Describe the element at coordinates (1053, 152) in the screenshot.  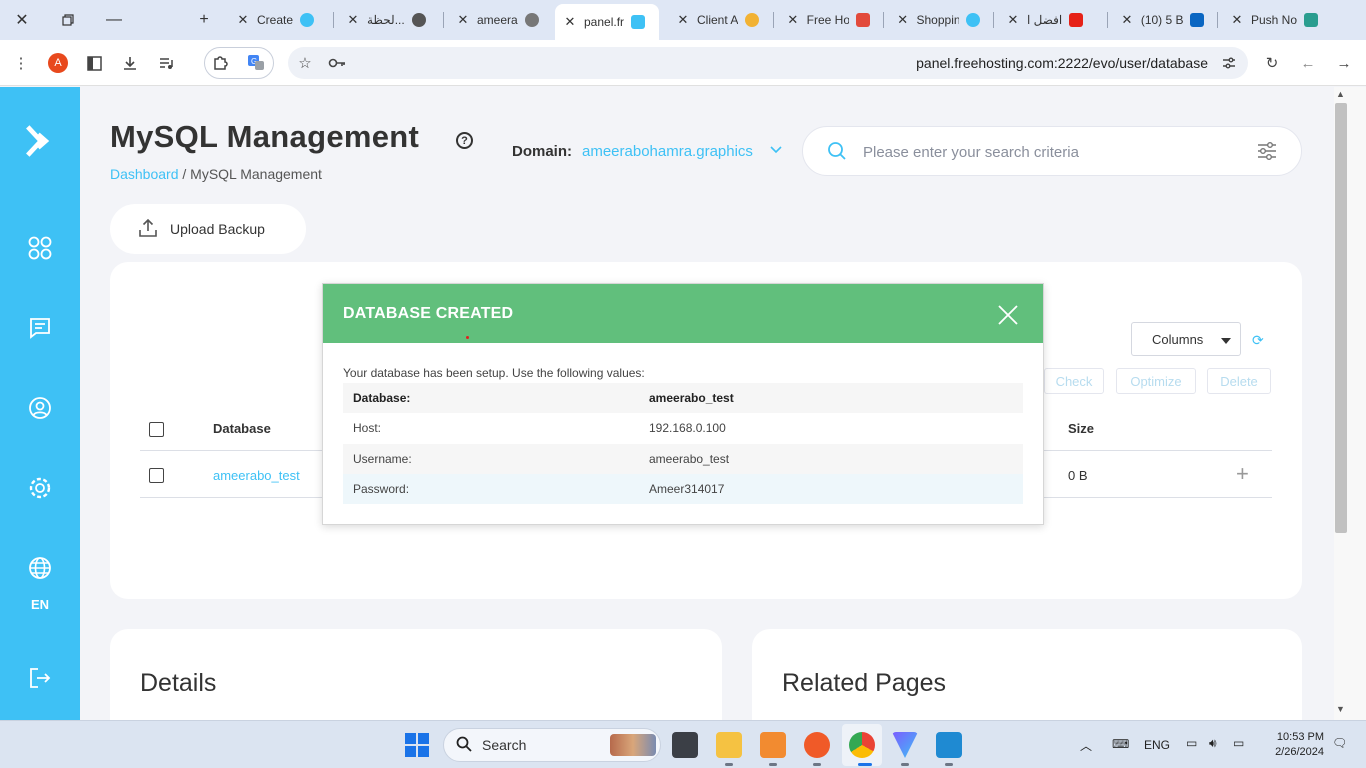
I see `search-input` at that location.